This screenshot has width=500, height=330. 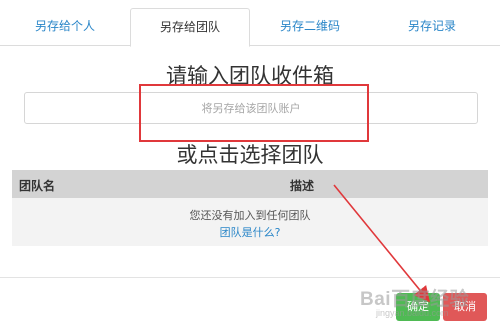 I want to click on tab-save-qrcode: 另存二维码, so click(x=310, y=26).